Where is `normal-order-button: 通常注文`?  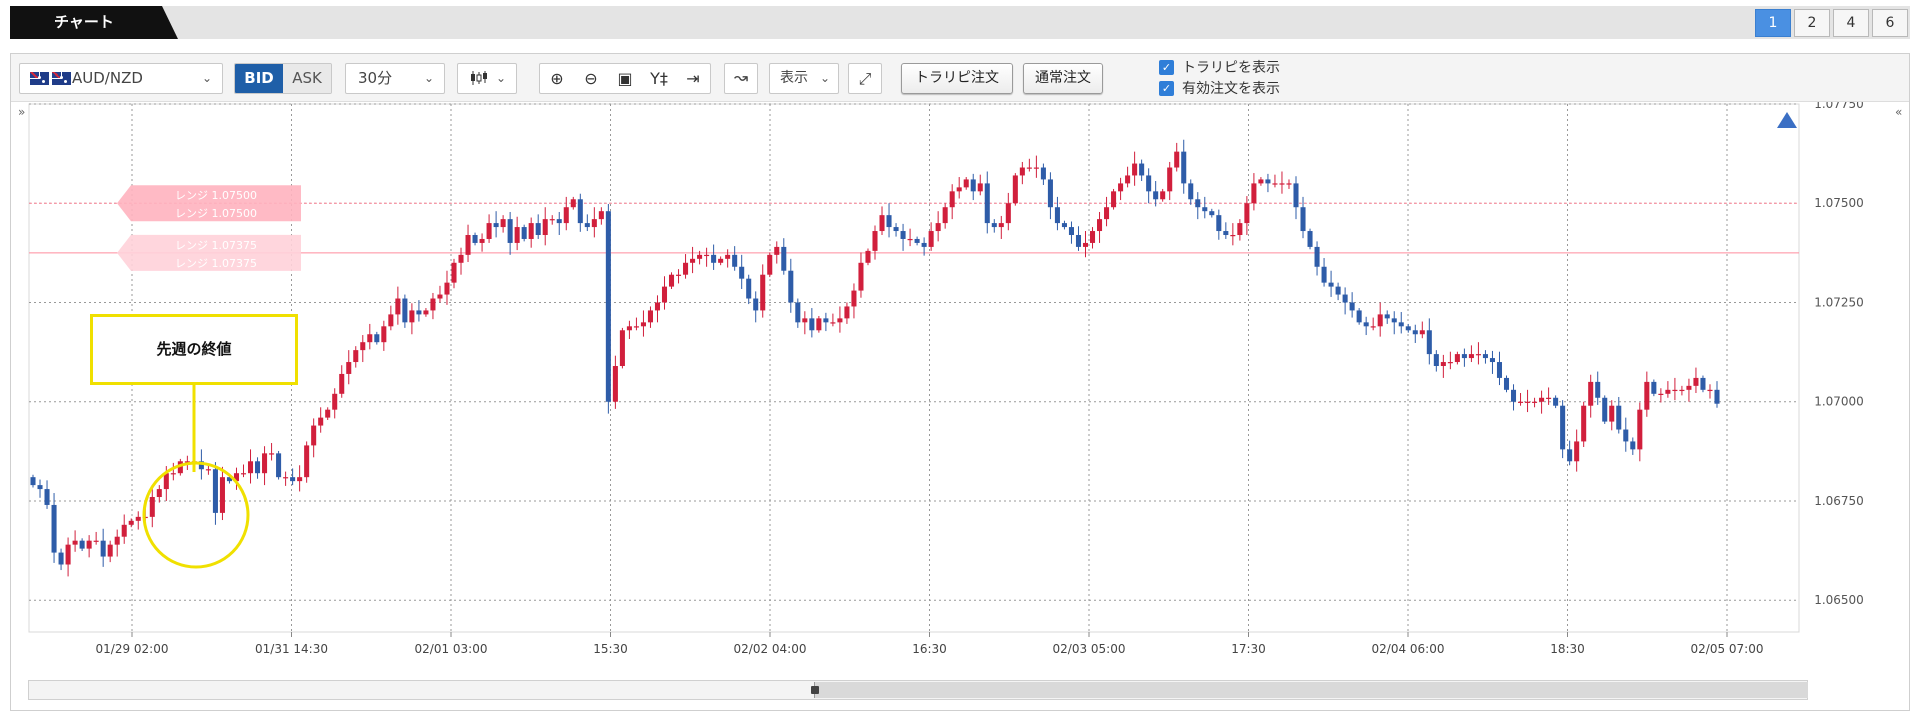 normal-order-button: 通常注文 is located at coordinates (1063, 78).